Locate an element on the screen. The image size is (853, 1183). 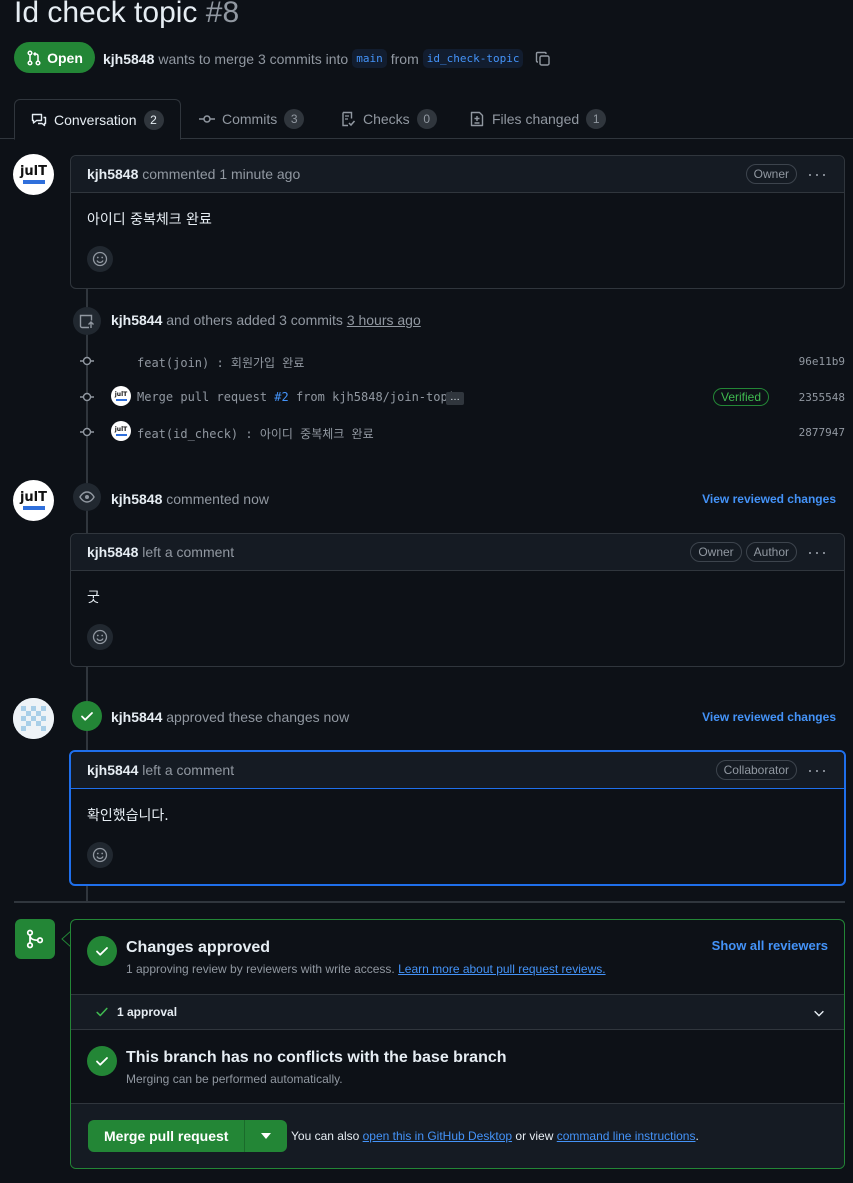
owner-label: Owner is located at coordinates (716, 552).